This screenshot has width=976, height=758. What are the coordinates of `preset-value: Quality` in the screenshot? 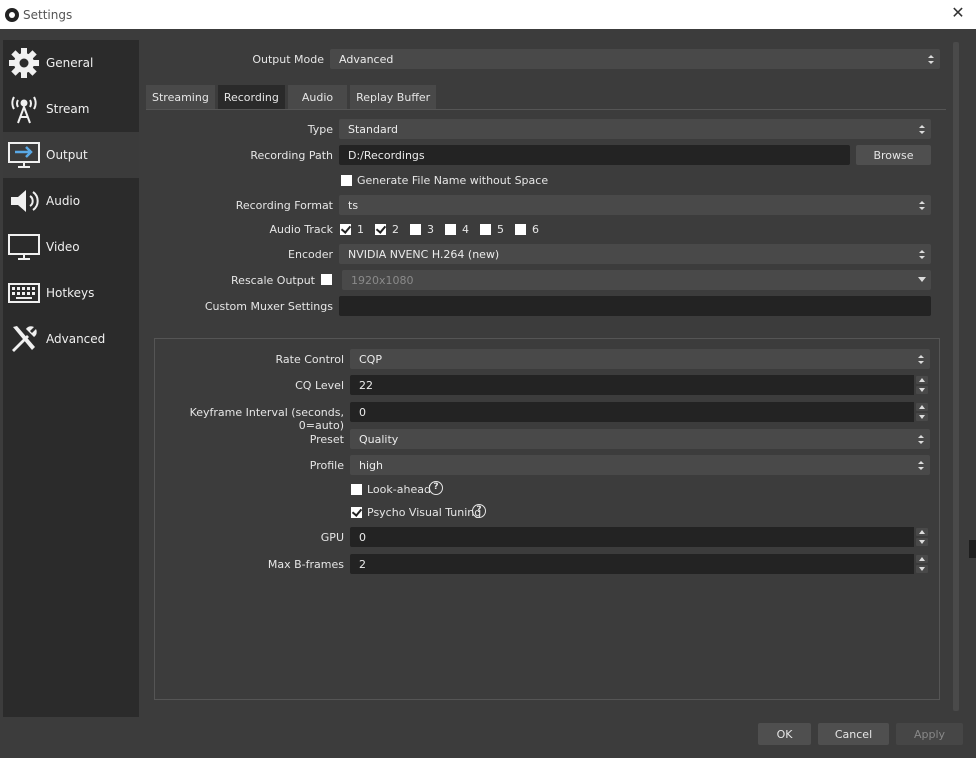 It's located at (379, 439).